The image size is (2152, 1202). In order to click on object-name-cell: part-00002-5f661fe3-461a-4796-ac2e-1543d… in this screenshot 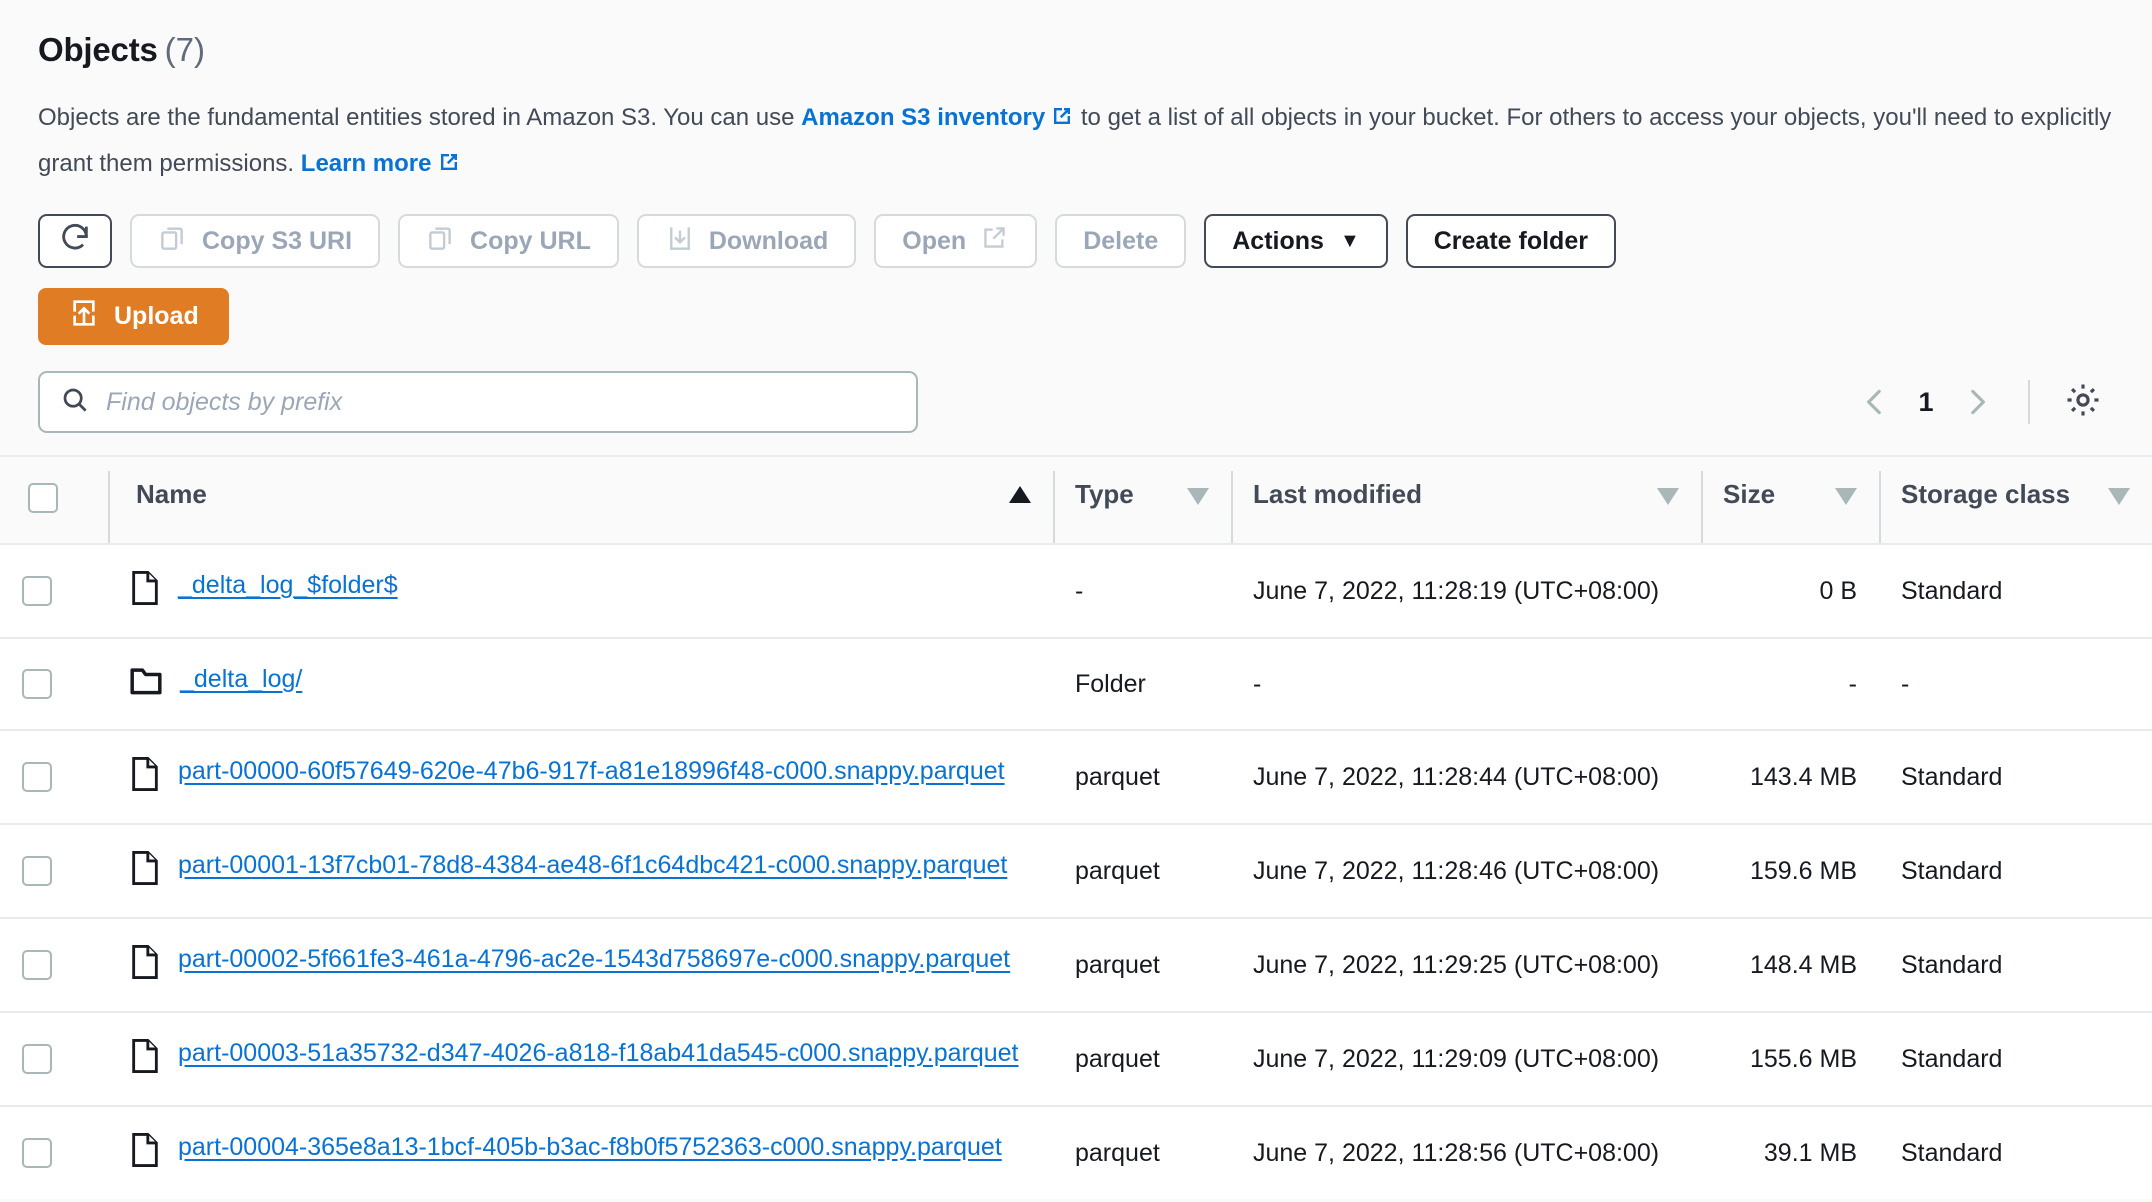, I will do `click(580, 964)`.